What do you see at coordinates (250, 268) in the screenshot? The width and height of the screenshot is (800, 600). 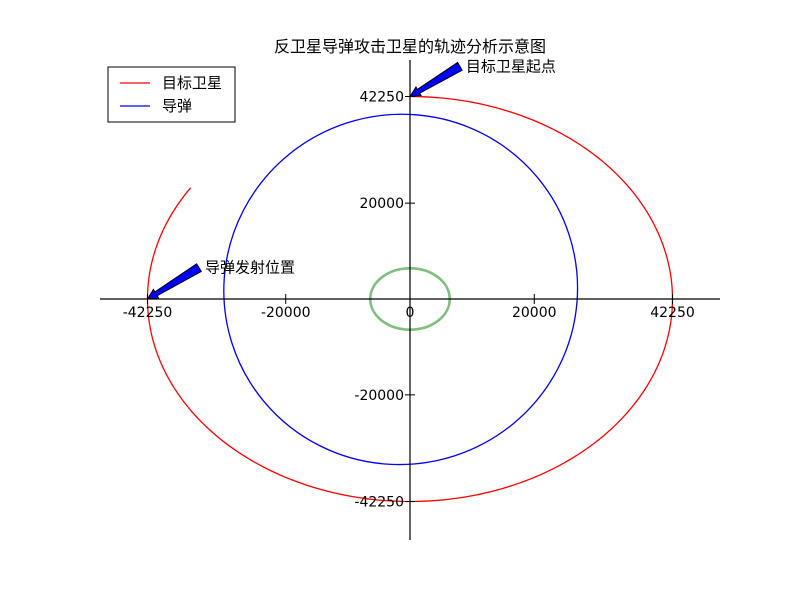 I see `annotation-label-2: 导弹发射位置` at bounding box center [250, 268].